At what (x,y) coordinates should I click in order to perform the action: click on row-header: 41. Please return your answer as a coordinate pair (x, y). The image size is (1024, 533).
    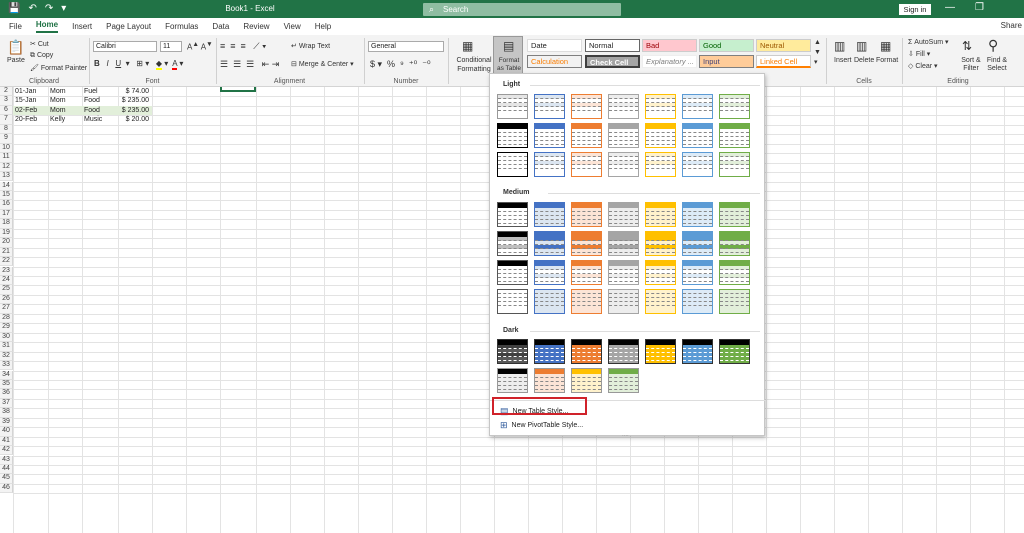
    Looking at the image, I should click on (6, 441).